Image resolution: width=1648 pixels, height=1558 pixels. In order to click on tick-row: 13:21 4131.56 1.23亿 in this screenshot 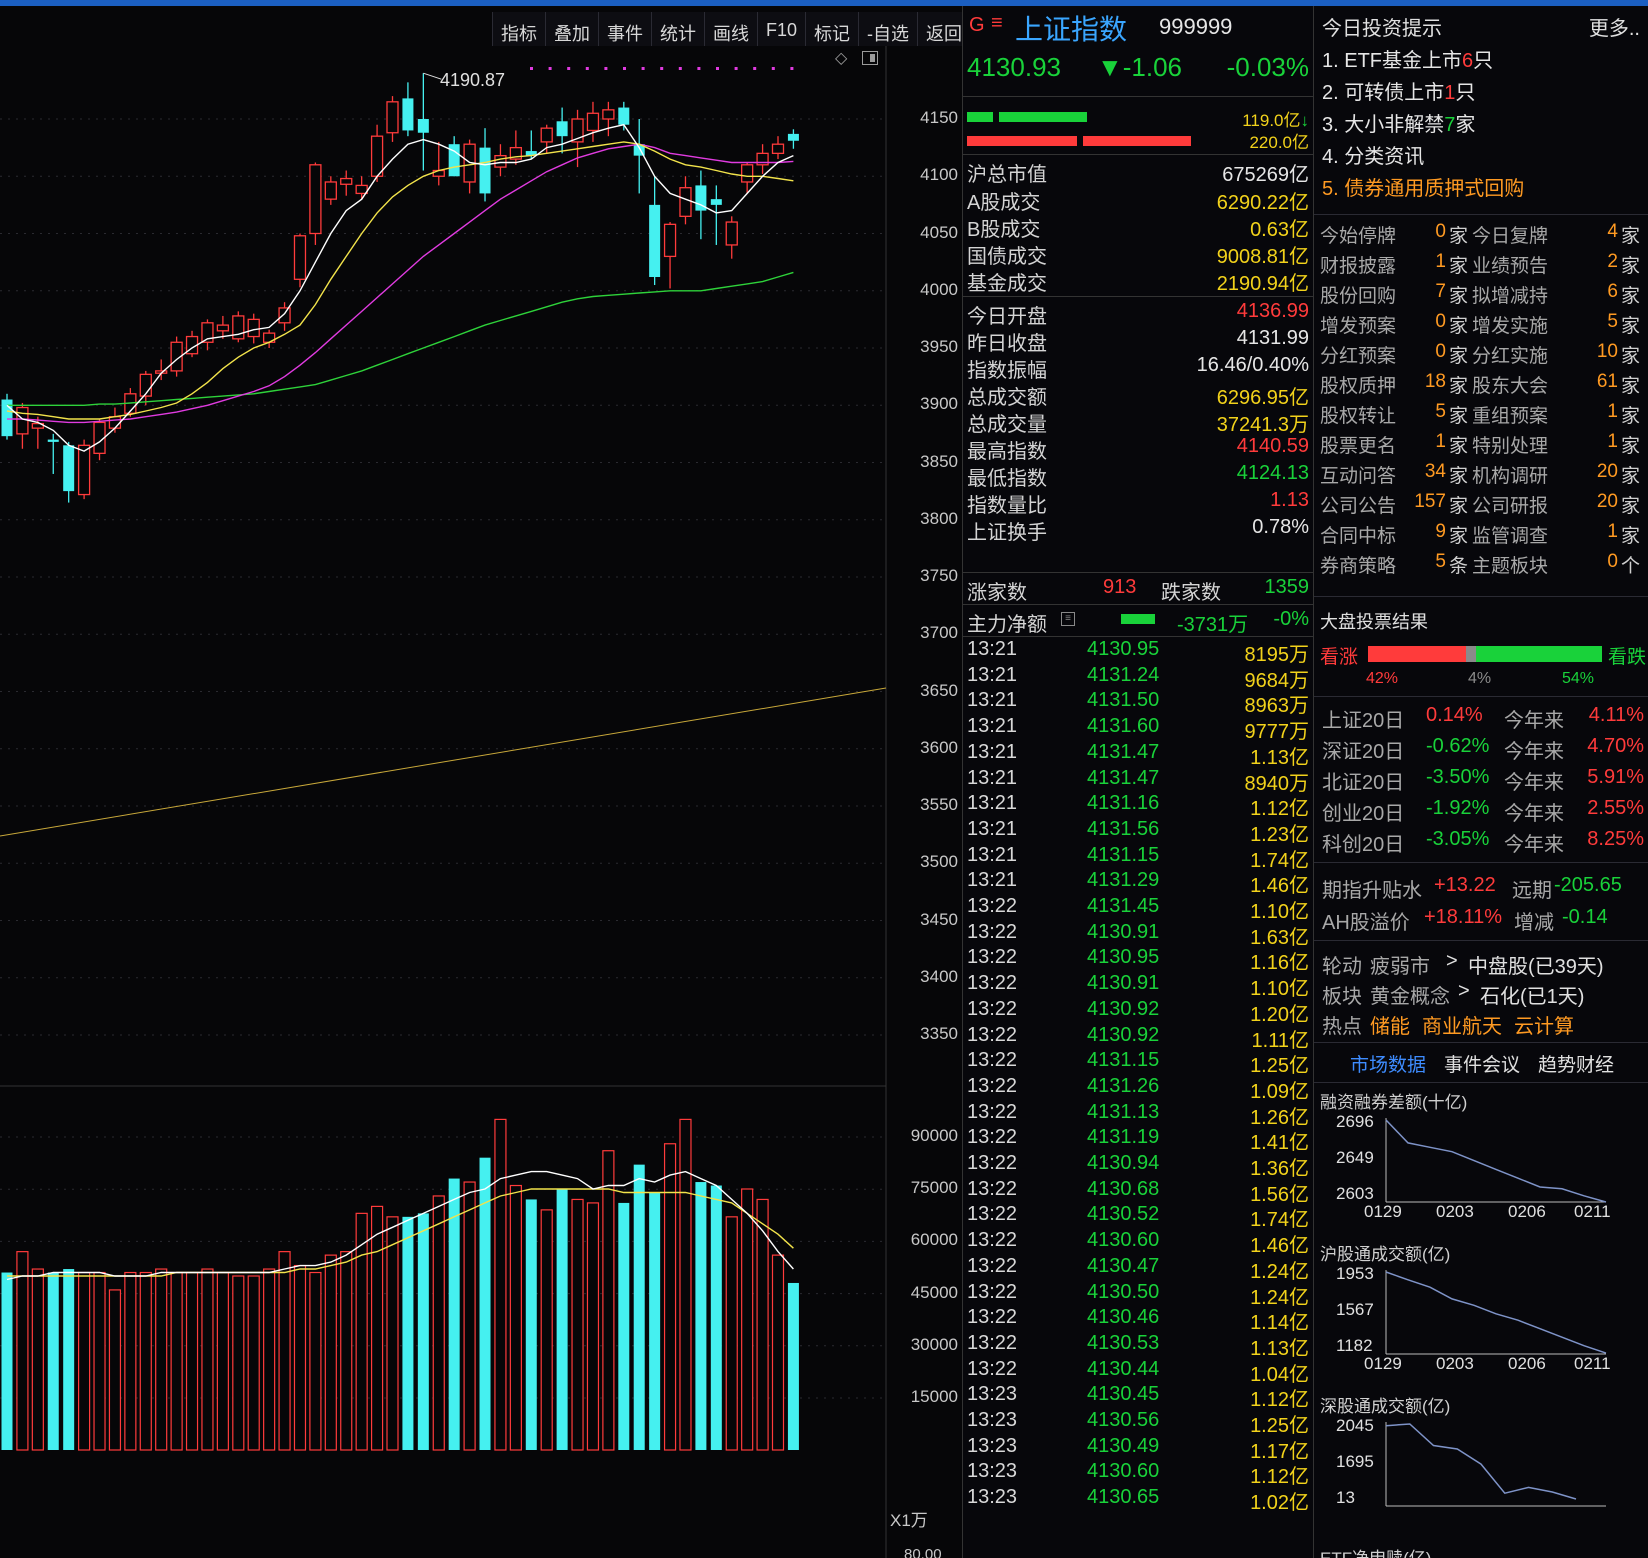, I will do `click(1138, 832)`.